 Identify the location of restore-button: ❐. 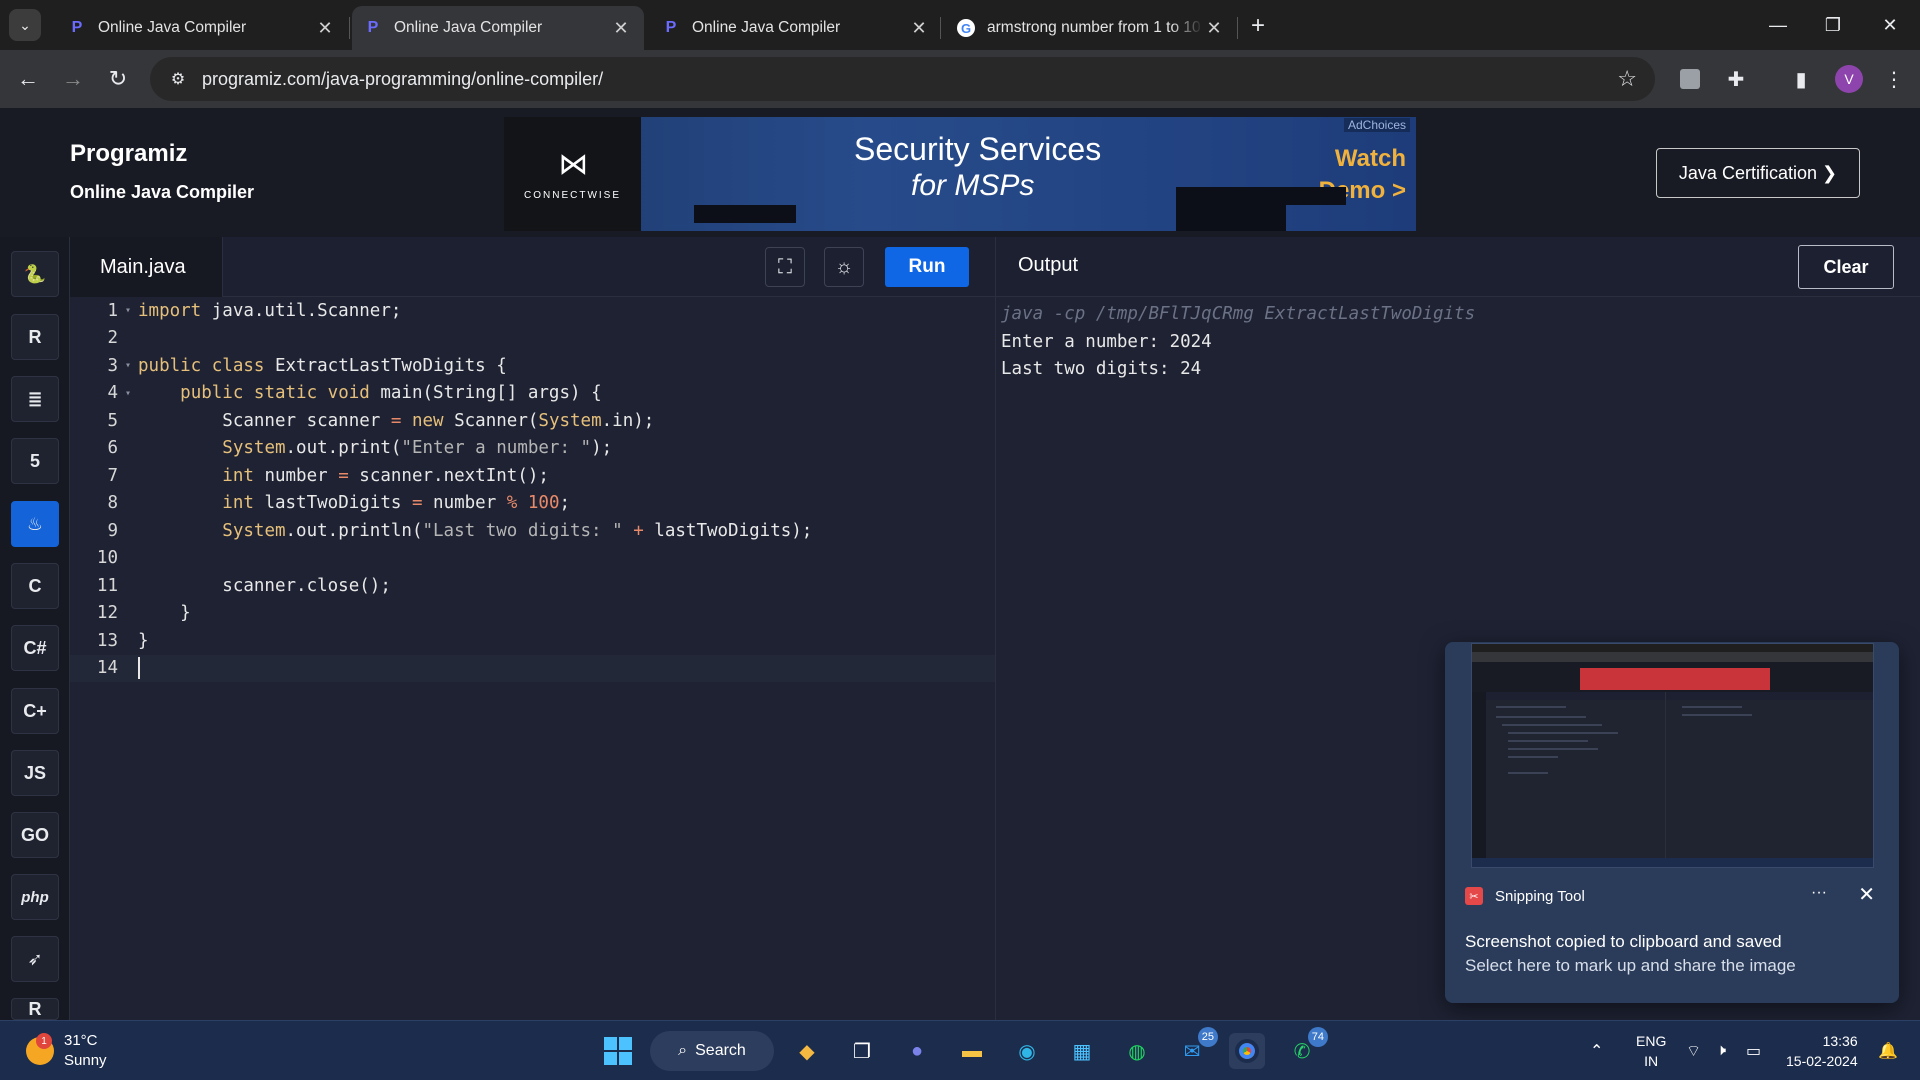
(1833, 25).